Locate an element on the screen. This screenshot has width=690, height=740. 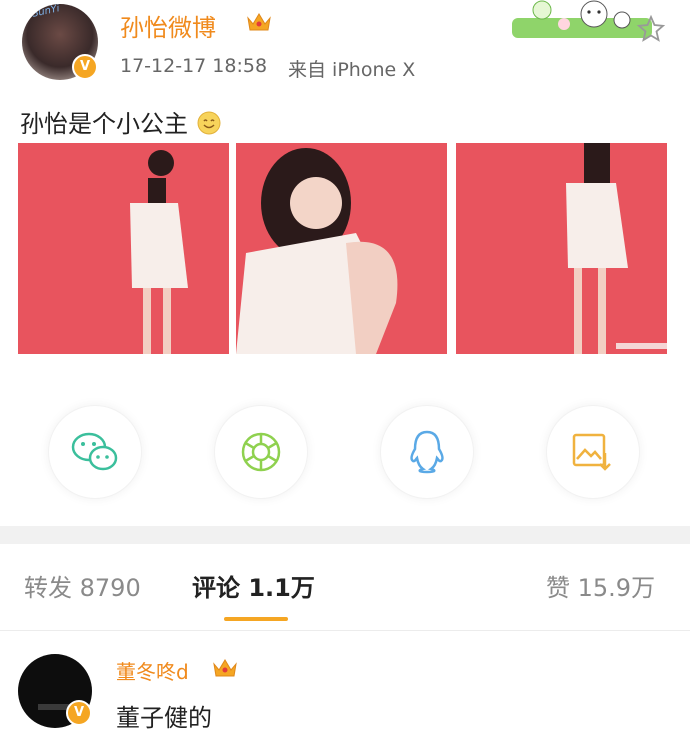
share-wechat-button is located at coordinates (95, 452).